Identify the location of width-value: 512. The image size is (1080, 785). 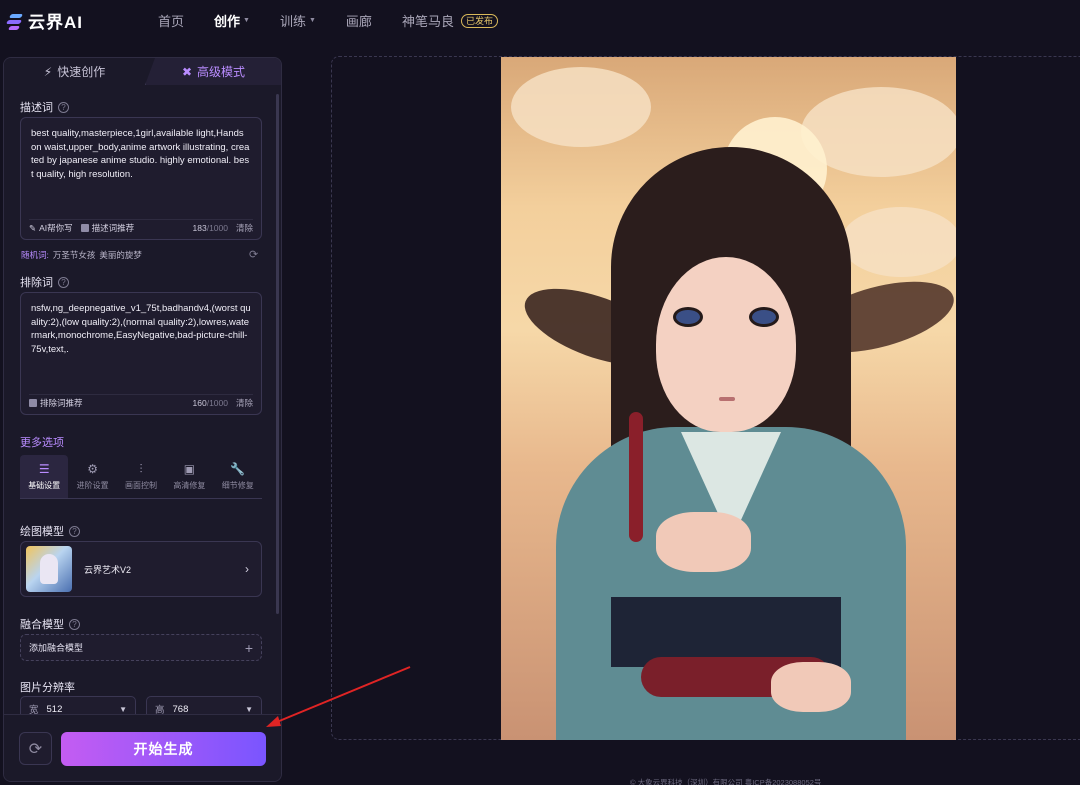
(54, 709).